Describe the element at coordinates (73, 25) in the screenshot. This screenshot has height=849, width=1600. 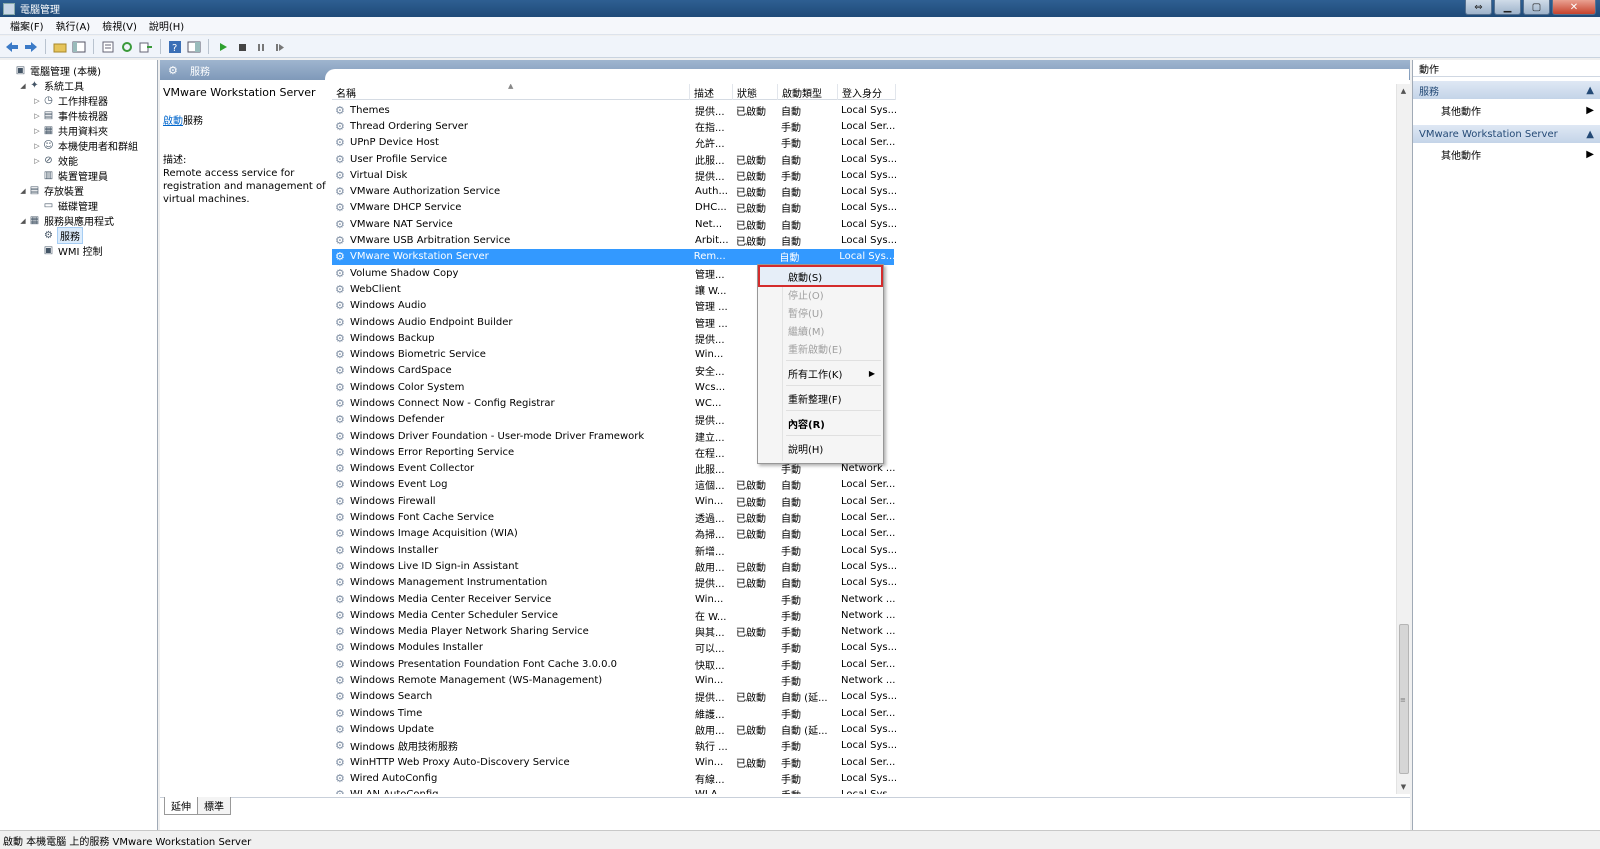
I see `menu-action: 執行(A)` at that location.